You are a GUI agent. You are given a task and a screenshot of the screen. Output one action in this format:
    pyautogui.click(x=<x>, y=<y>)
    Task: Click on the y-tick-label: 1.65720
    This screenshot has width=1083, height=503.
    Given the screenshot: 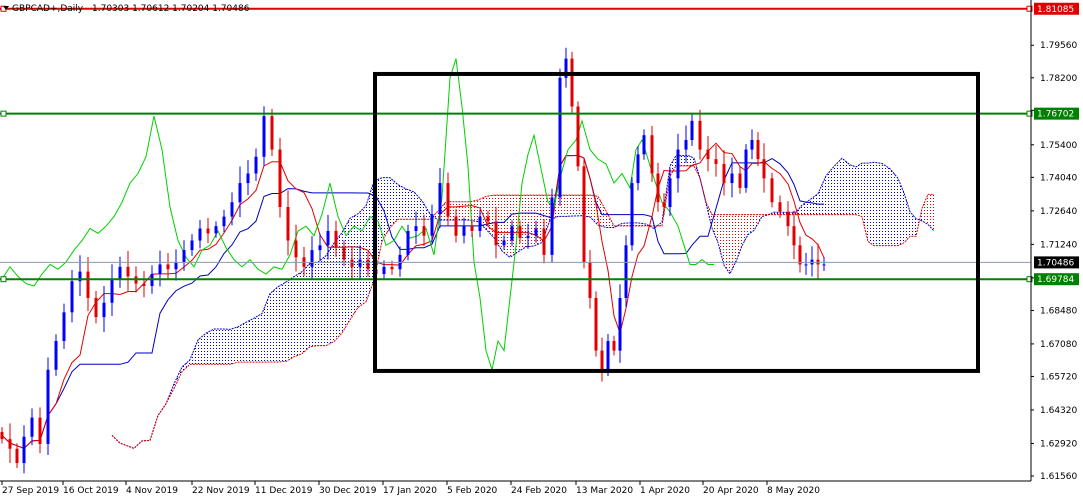 What is the action you would take?
    pyautogui.click(x=1058, y=377)
    